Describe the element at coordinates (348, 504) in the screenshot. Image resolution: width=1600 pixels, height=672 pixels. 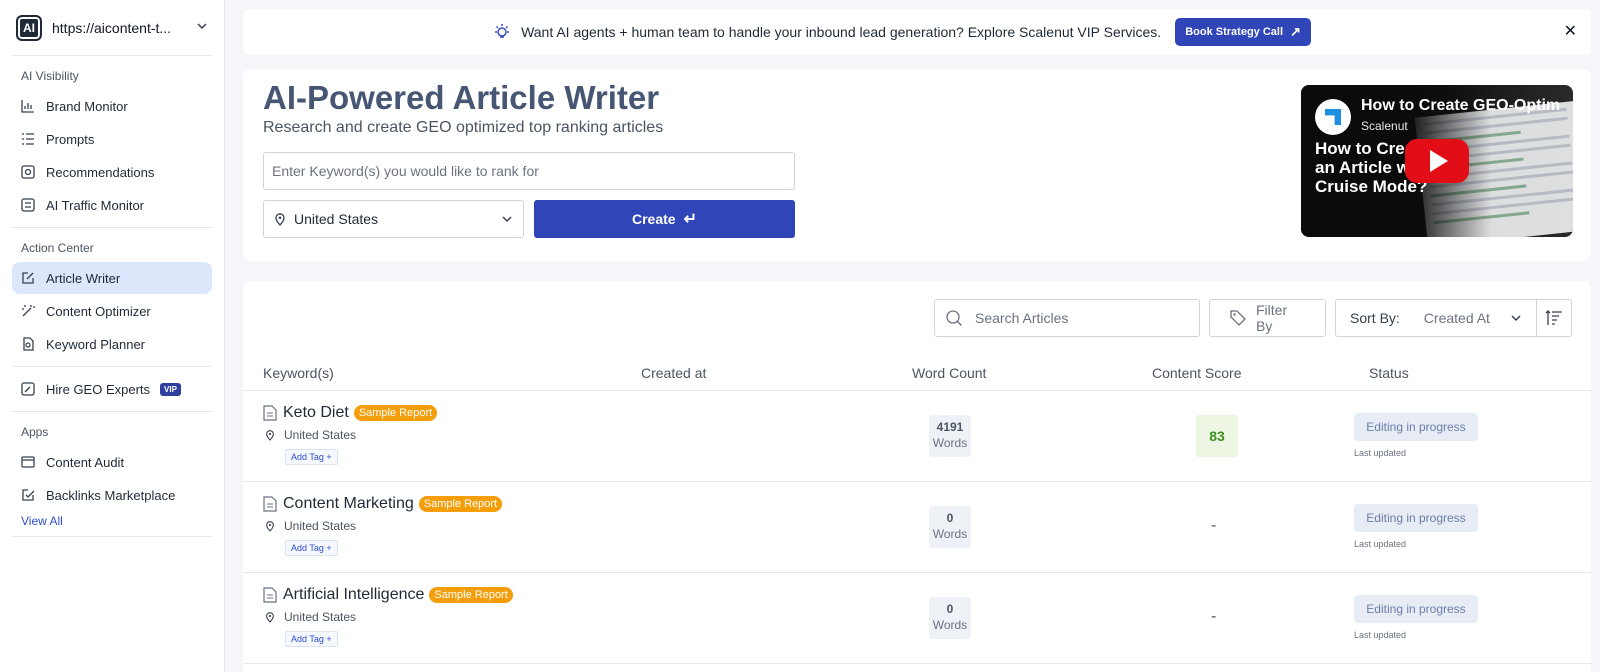
I see `keyword-name: Content Marketing` at that location.